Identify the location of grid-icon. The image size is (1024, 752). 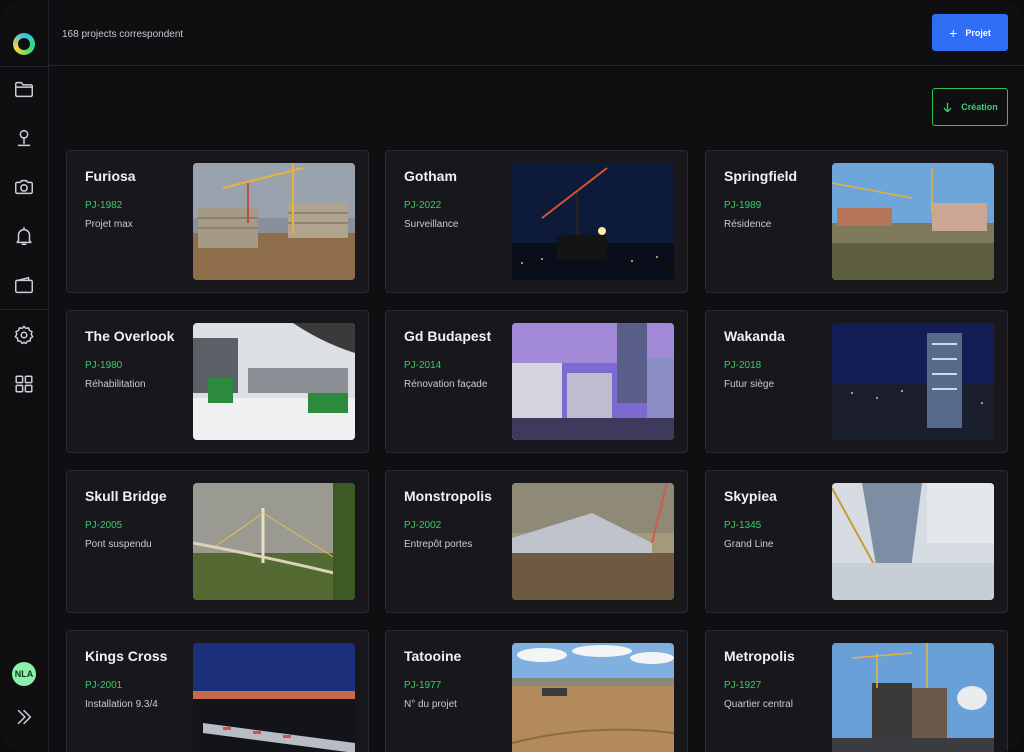
(24, 384).